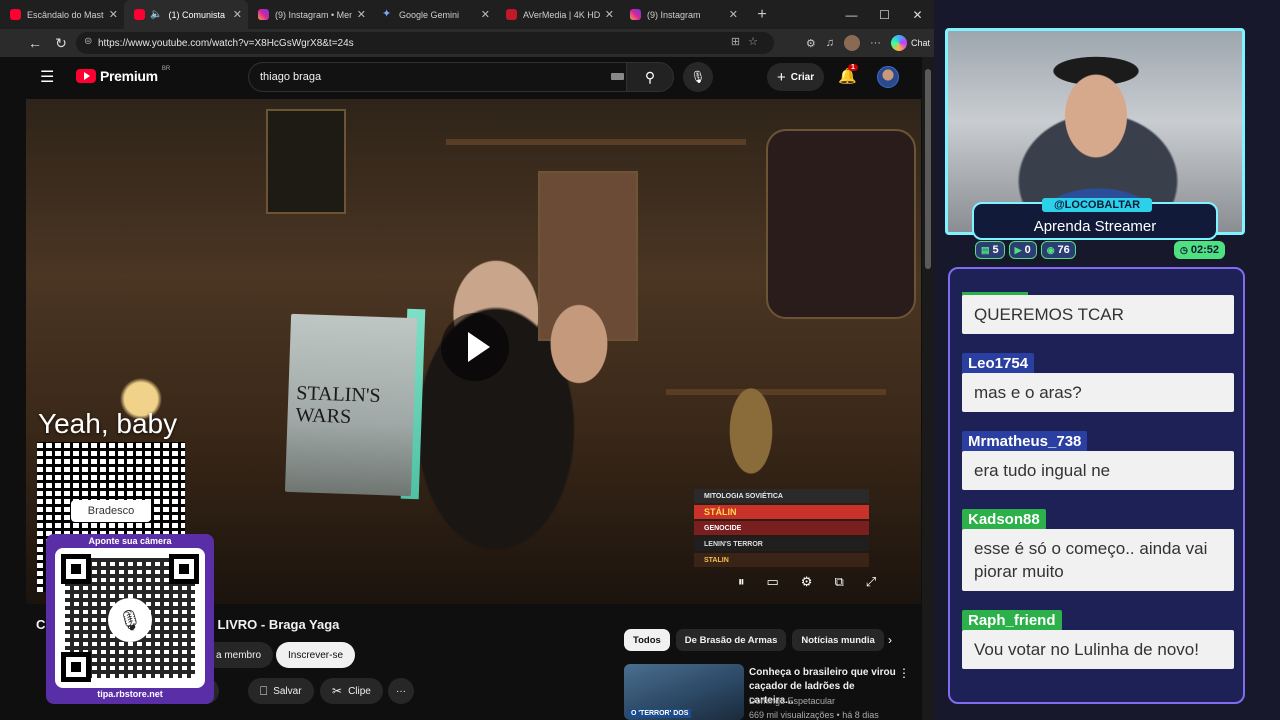  Describe the element at coordinates (851, 14) in the screenshot. I see `minimize-icon: —` at that location.